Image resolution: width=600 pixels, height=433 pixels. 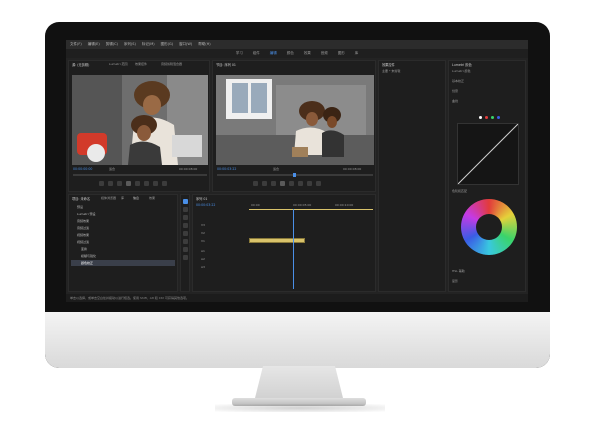 I want to click on bin-audio-transitions: 音频过渡, so click(x=83, y=228).